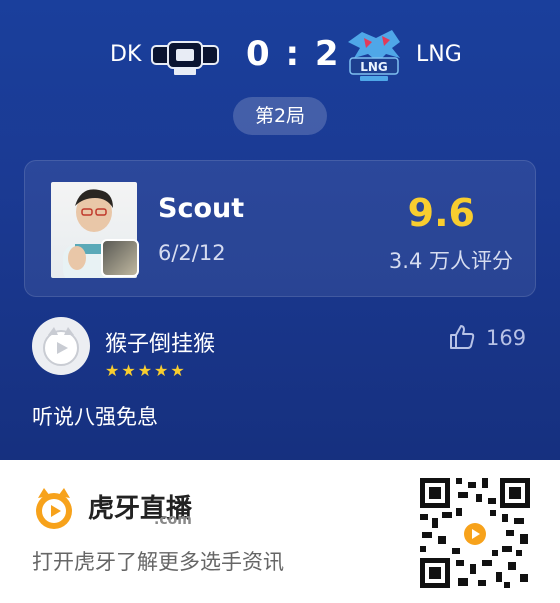 This screenshot has height=603, width=560. Describe the element at coordinates (95, 417) in the screenshot. I see `comment-text: 听说八强免息` at that location.